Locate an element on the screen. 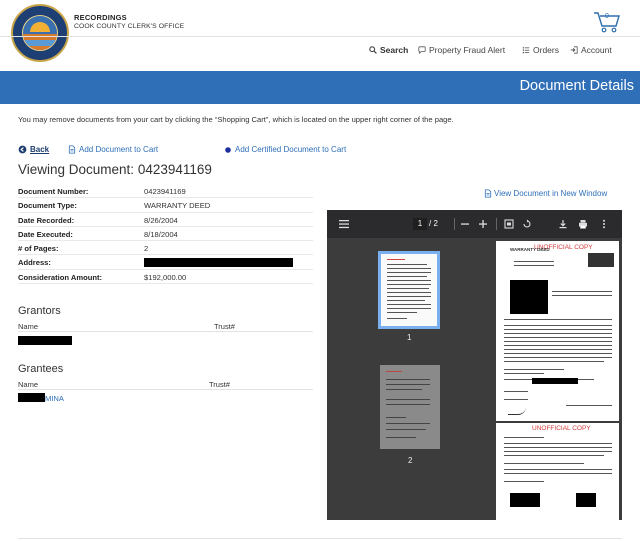 Image resolution: width=640 pixels, height=541 pixels. search-icon is located at coordinates (373, 50).